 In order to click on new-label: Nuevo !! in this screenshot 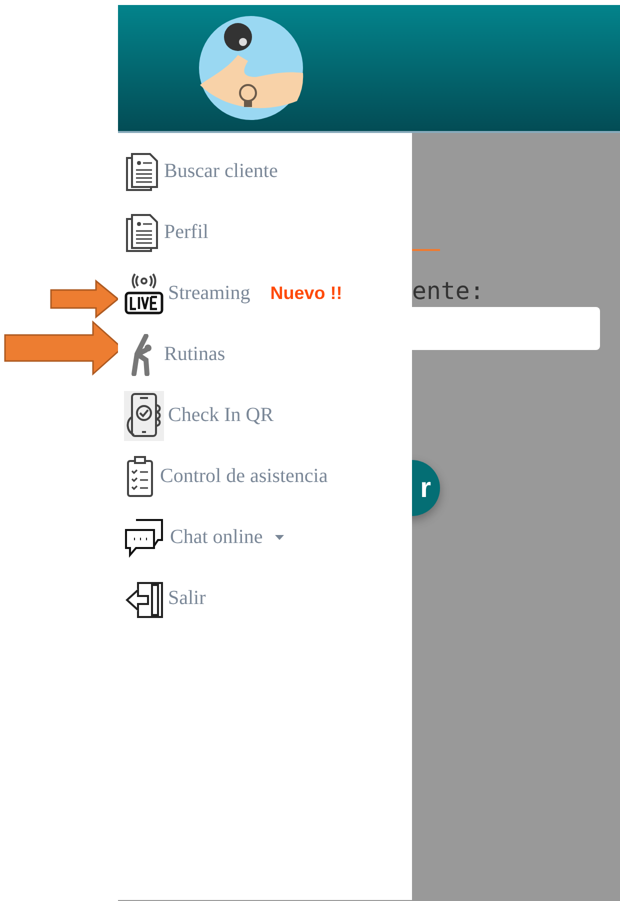, I will do `click(306, 293)`.